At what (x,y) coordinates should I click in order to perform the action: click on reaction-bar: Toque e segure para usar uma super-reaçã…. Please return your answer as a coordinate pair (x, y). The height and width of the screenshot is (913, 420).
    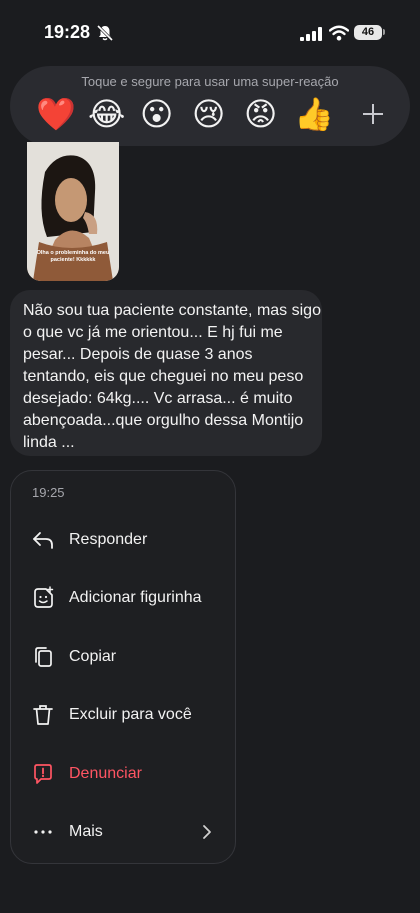
    Looking at the image, I should click on (210, 106).